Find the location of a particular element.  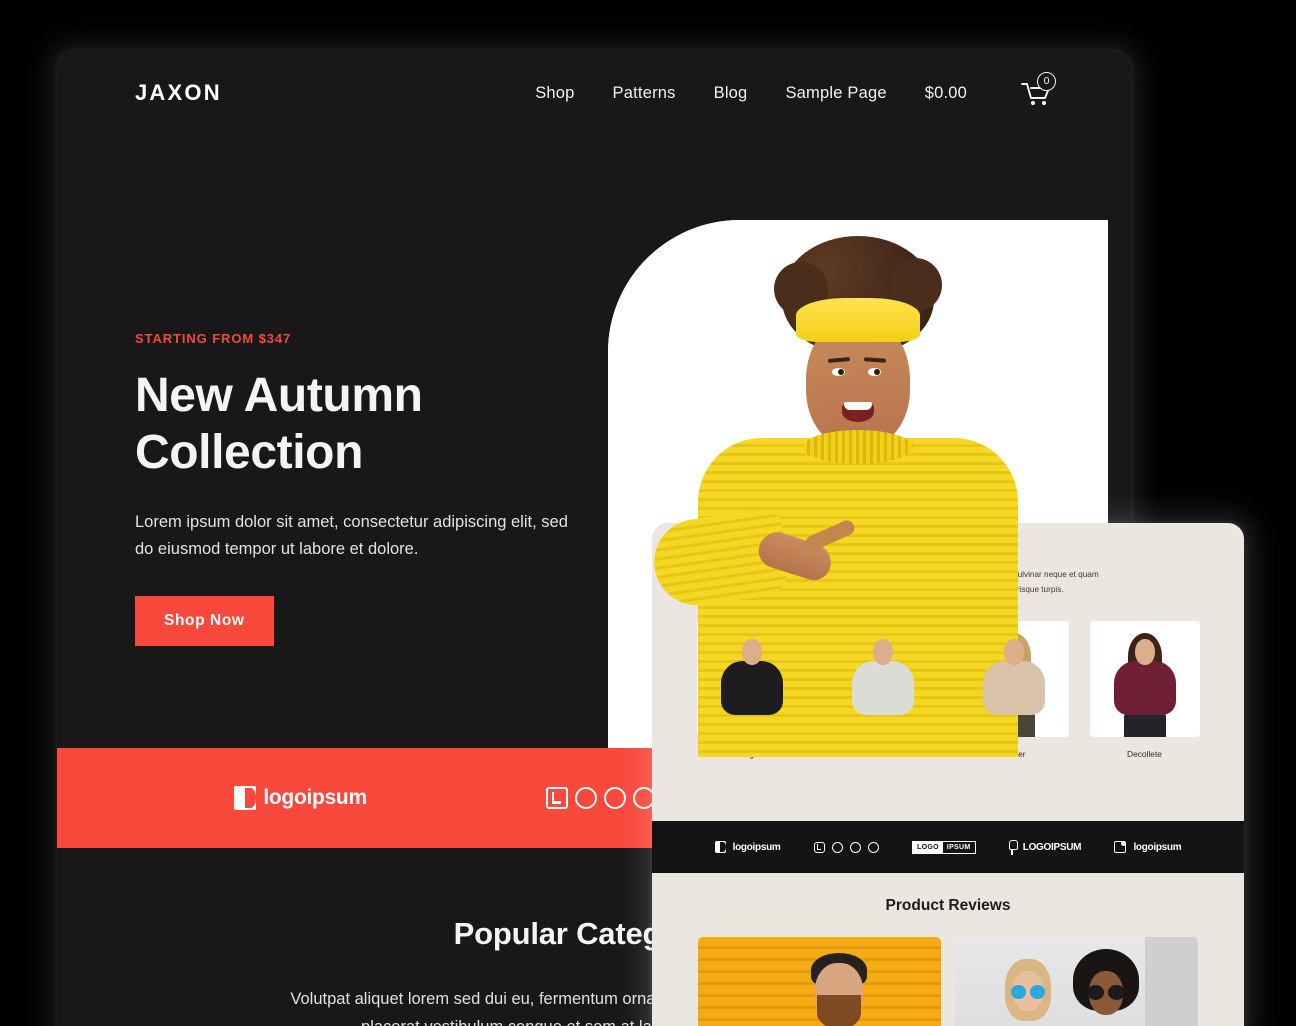

nav-item-patterns: Patterns is located at coordinates (644, 93).